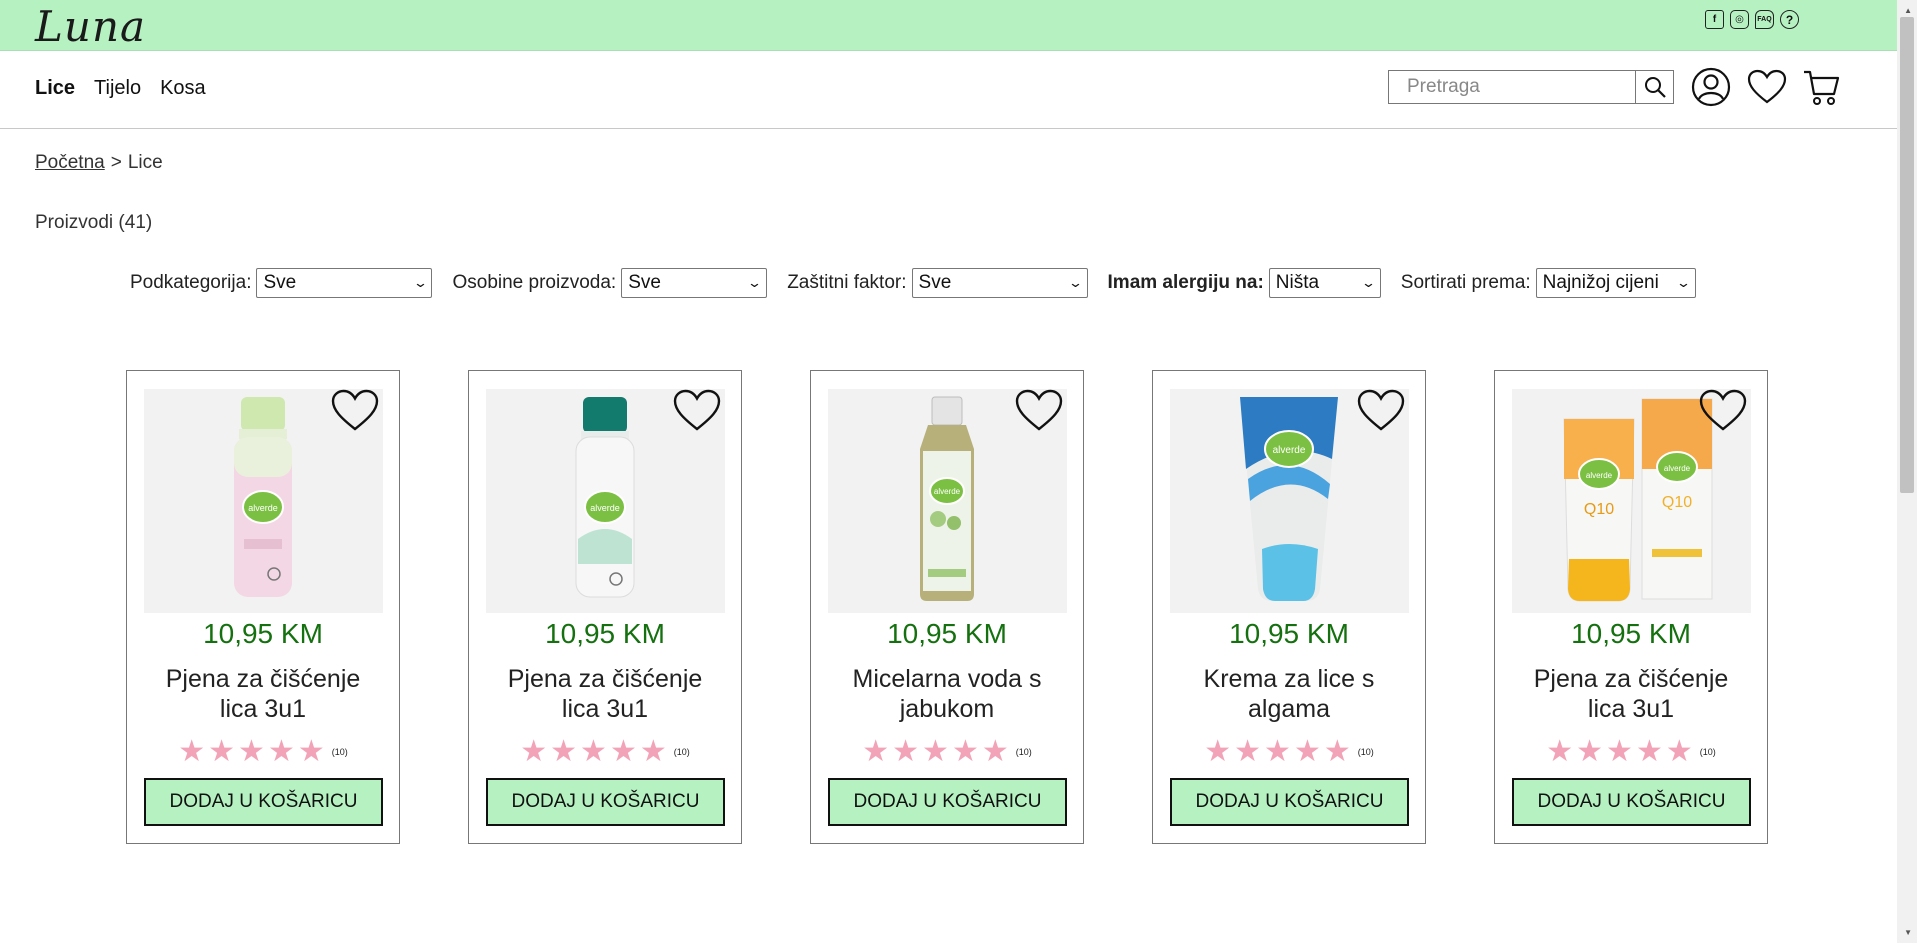 This screenshot has width=1917, height=943. Describe the element at coordinates (1908, 932) in the screenshot. I see `scroll-down-arrow-icon: ▼` at that location.